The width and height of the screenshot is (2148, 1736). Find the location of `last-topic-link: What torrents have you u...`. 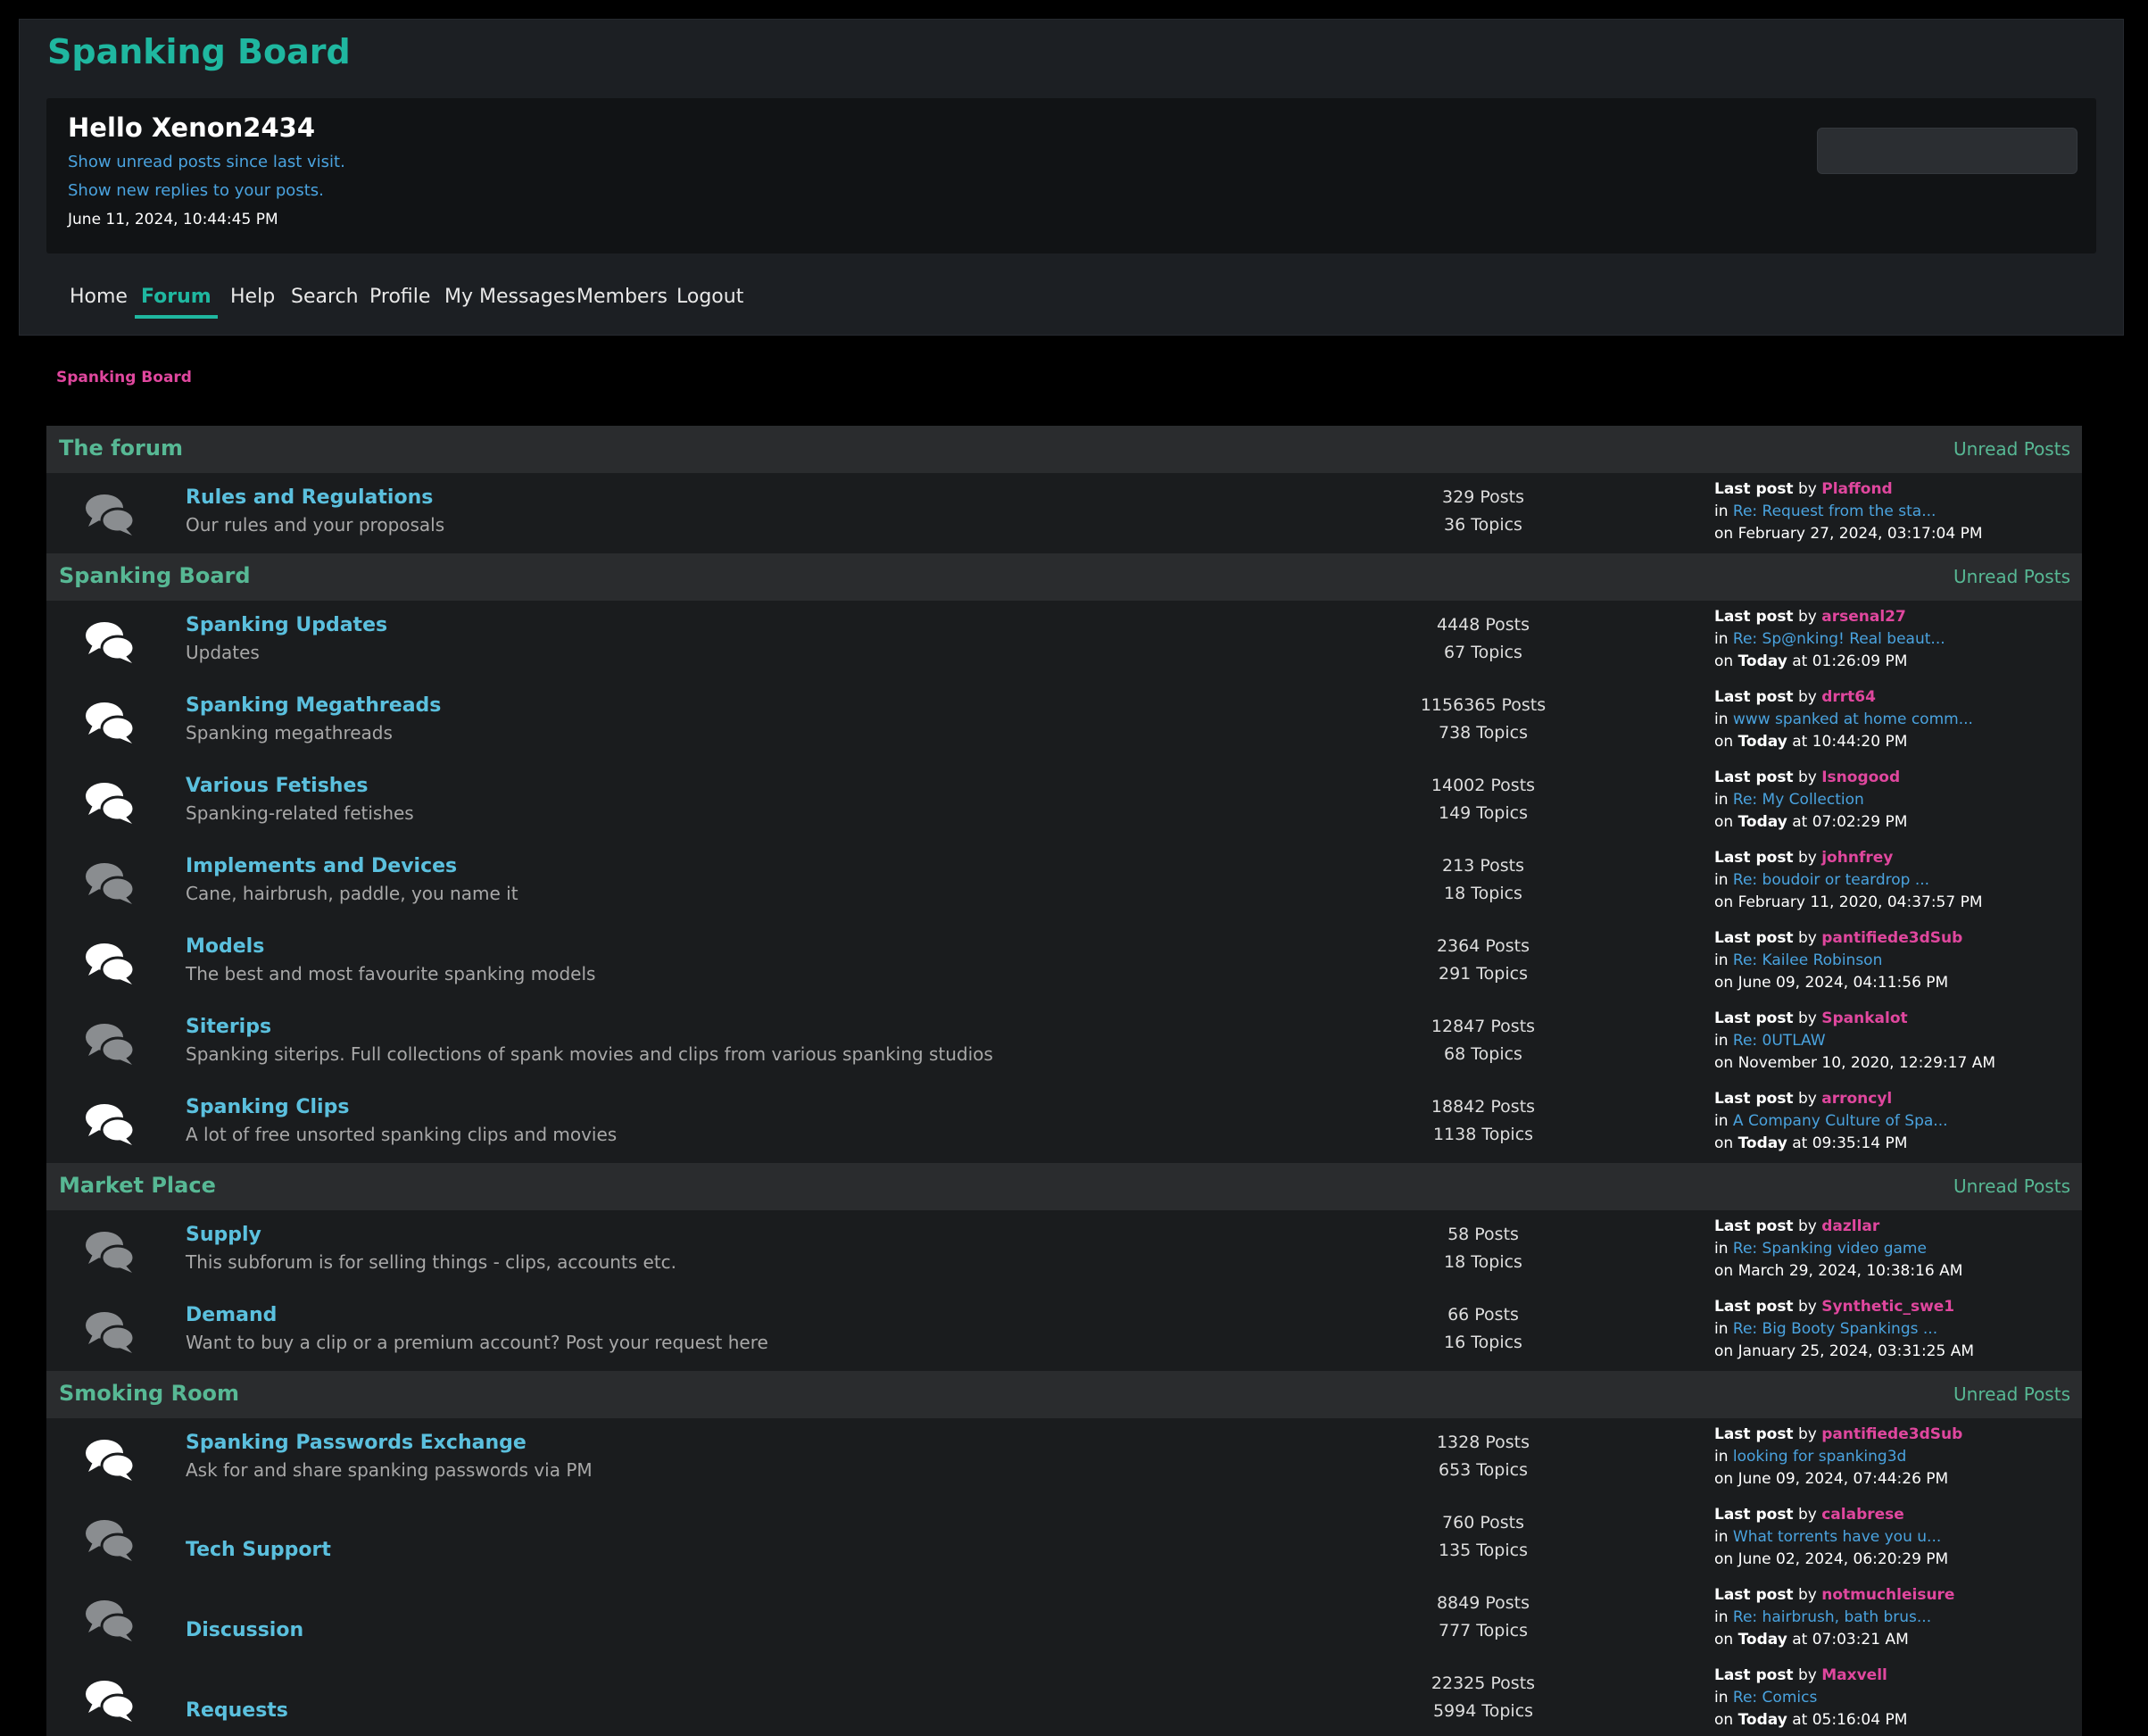

last-topic-link: What torrents have you u... is located at coordinates (1837, 1537).